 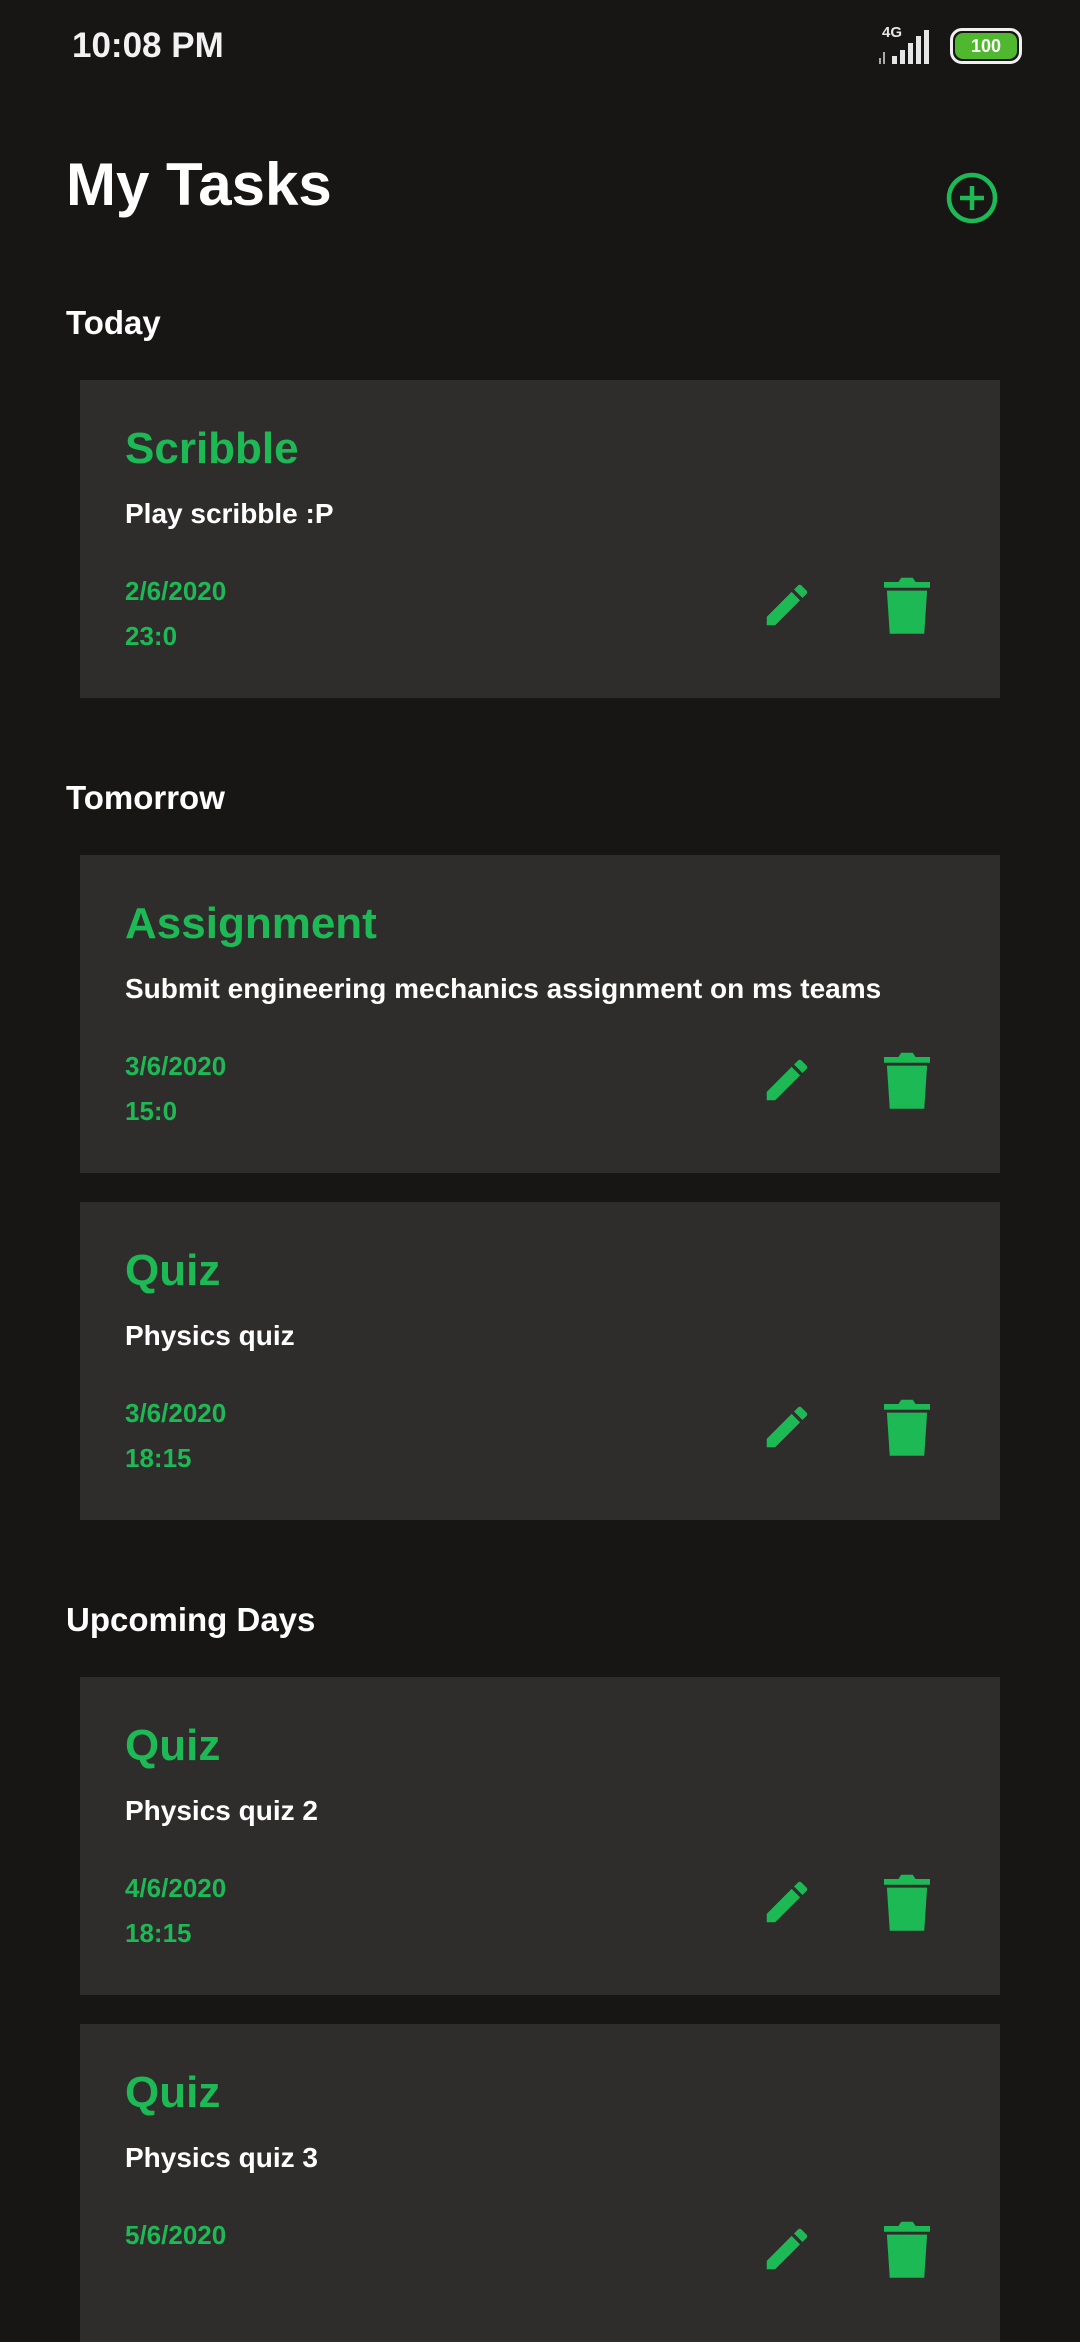 I want to click on task-description: Physics quiz, so click(x=210, y=1335).